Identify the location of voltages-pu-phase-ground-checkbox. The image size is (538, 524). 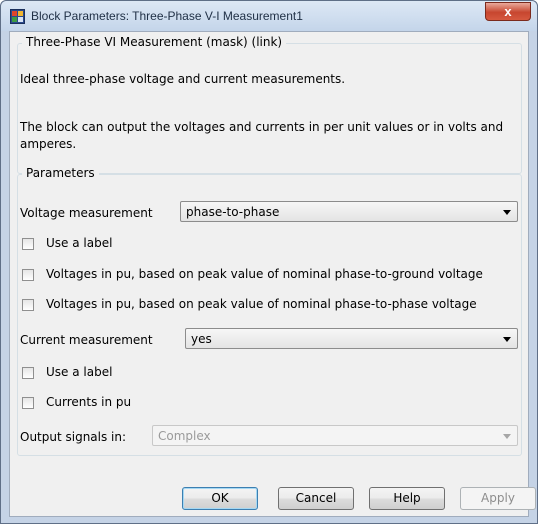
(28, 275).